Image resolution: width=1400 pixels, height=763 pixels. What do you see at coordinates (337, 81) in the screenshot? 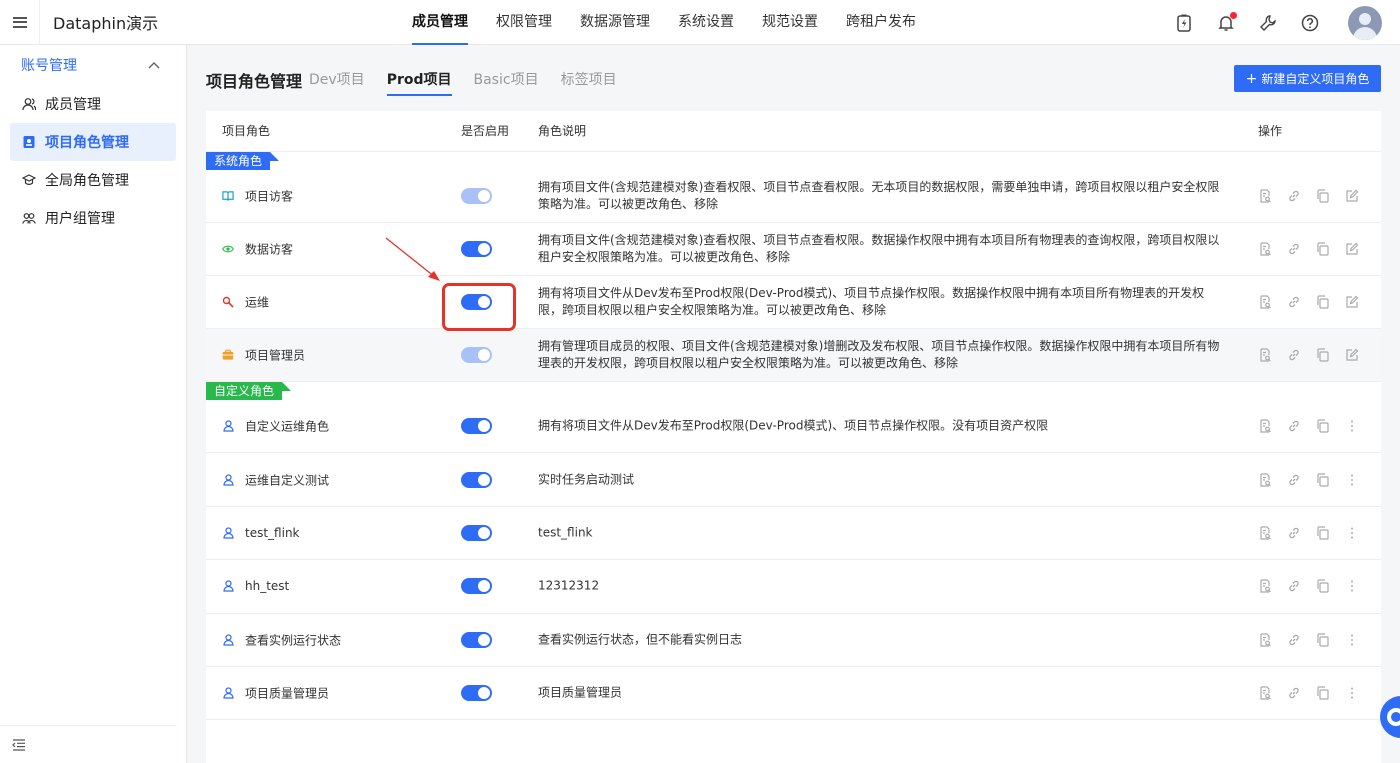
I see `tab-dev-project: Dev项目` at bounding box center [337, 81].